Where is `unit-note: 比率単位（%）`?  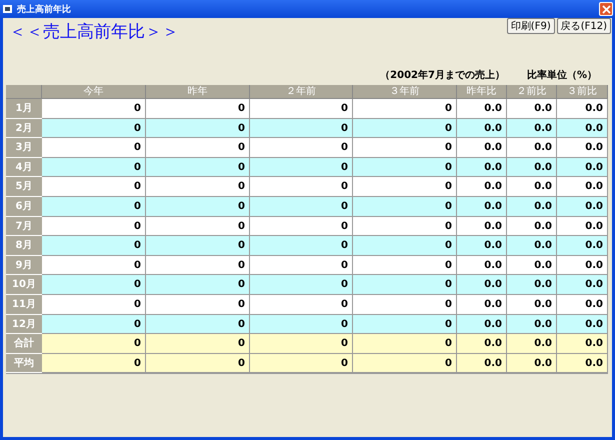
unit-note: 比率単位（%） is located at coordinates (561, 75).